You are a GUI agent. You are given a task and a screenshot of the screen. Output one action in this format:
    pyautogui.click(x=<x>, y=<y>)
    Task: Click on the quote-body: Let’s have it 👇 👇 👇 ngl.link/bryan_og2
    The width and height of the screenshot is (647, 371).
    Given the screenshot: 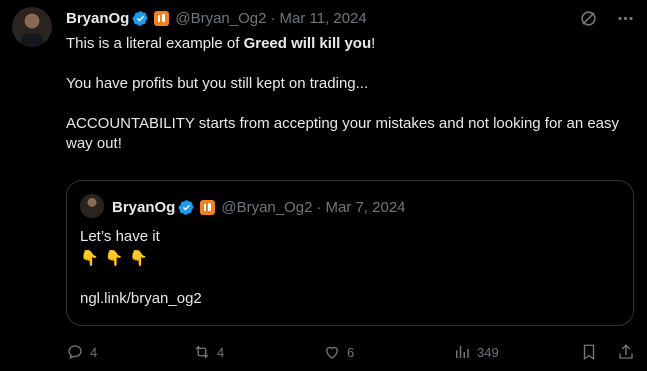 What is the action you would take?
    pyautogui.click(x=141, y=268)
    